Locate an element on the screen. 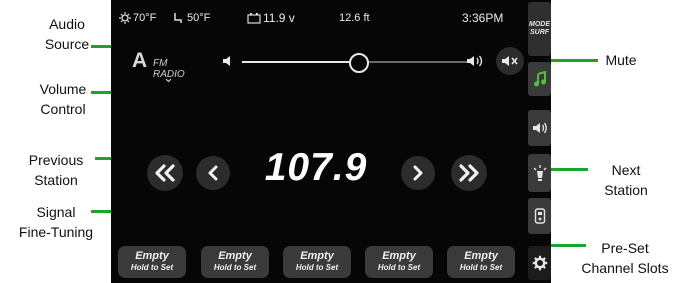  callout-next-station: Next Station is located at coordinates (626, 180).